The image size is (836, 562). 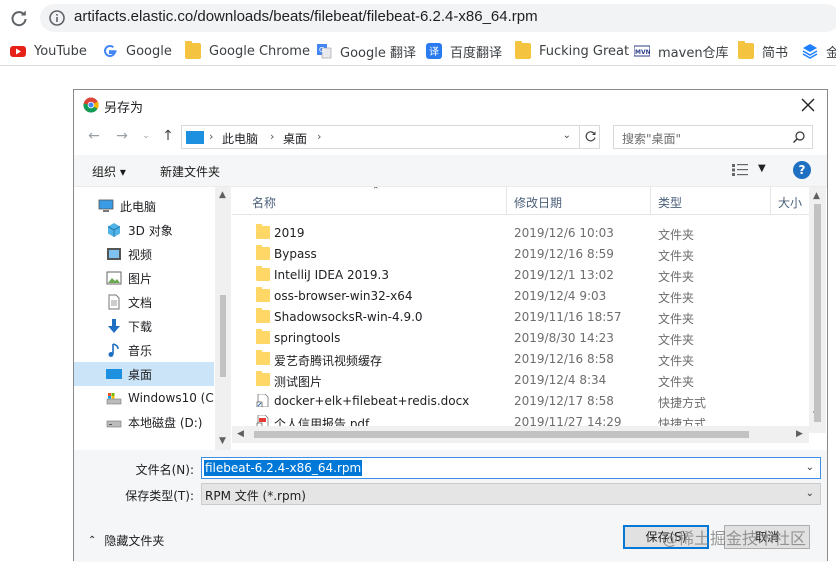 I want to click on bookmark-google-chrome: Google Chrome, so click(x=247, y=51).